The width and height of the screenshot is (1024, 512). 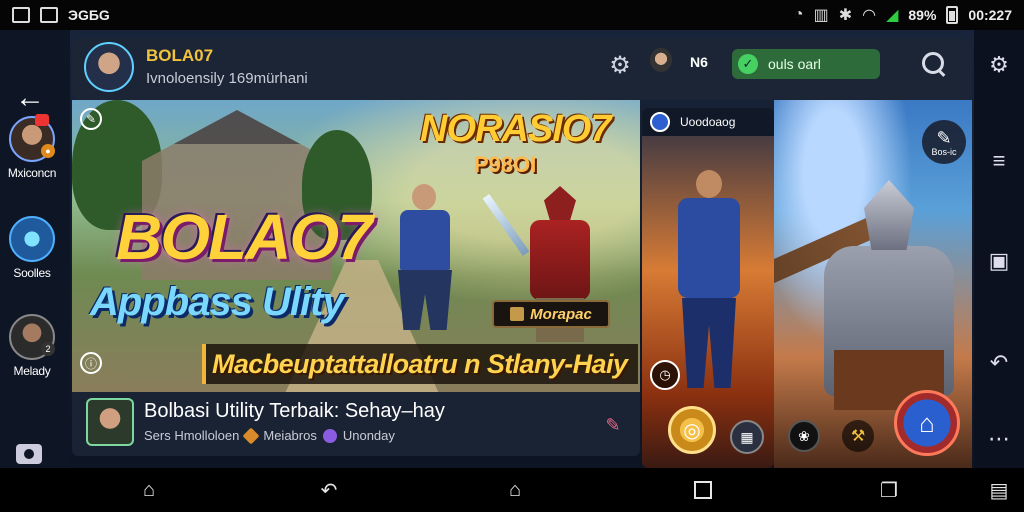 I want to click on alarm-icon: ◔, so click(x=798, y=14).